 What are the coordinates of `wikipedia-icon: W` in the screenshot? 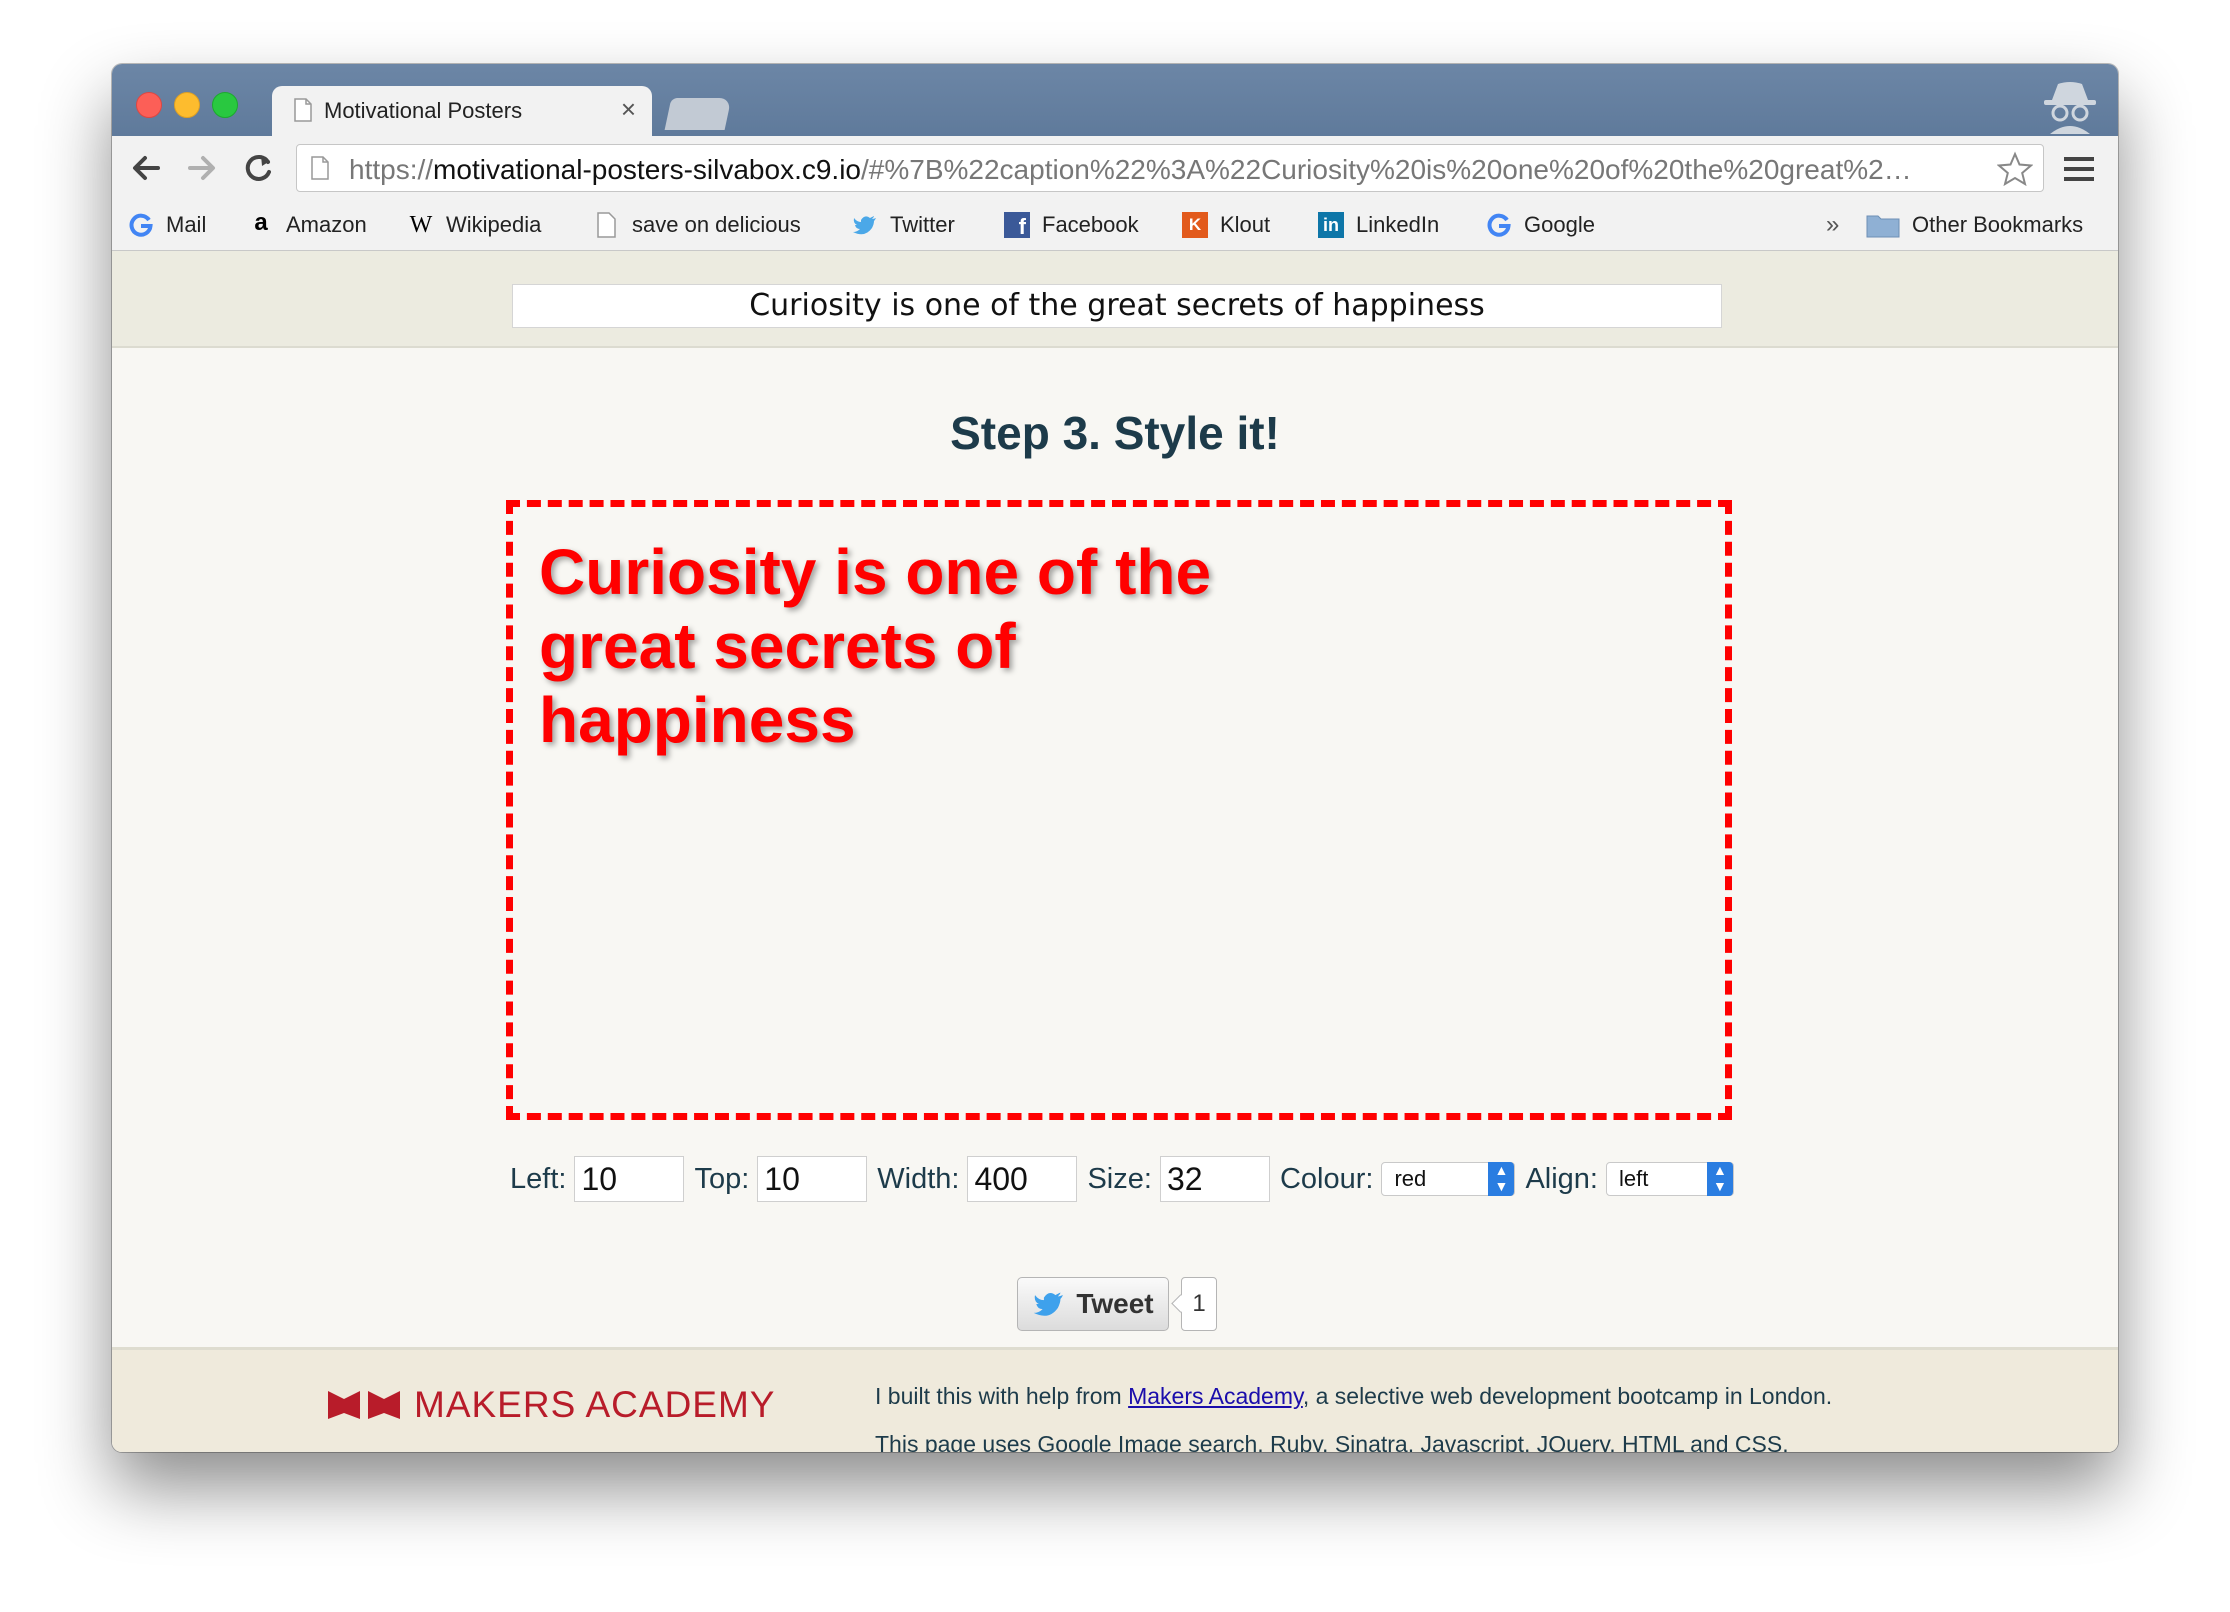 It's located at (421, 225).